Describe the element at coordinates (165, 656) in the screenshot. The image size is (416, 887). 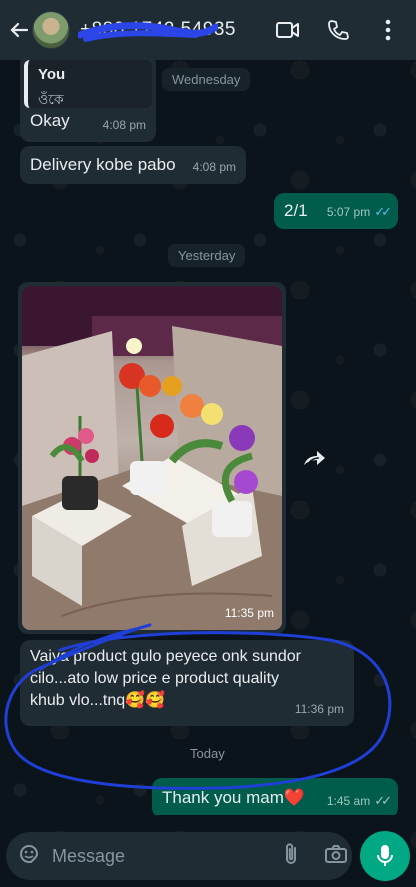
I see `review-line-1: Vaiya product gulo peyece onk sundor` at that location.